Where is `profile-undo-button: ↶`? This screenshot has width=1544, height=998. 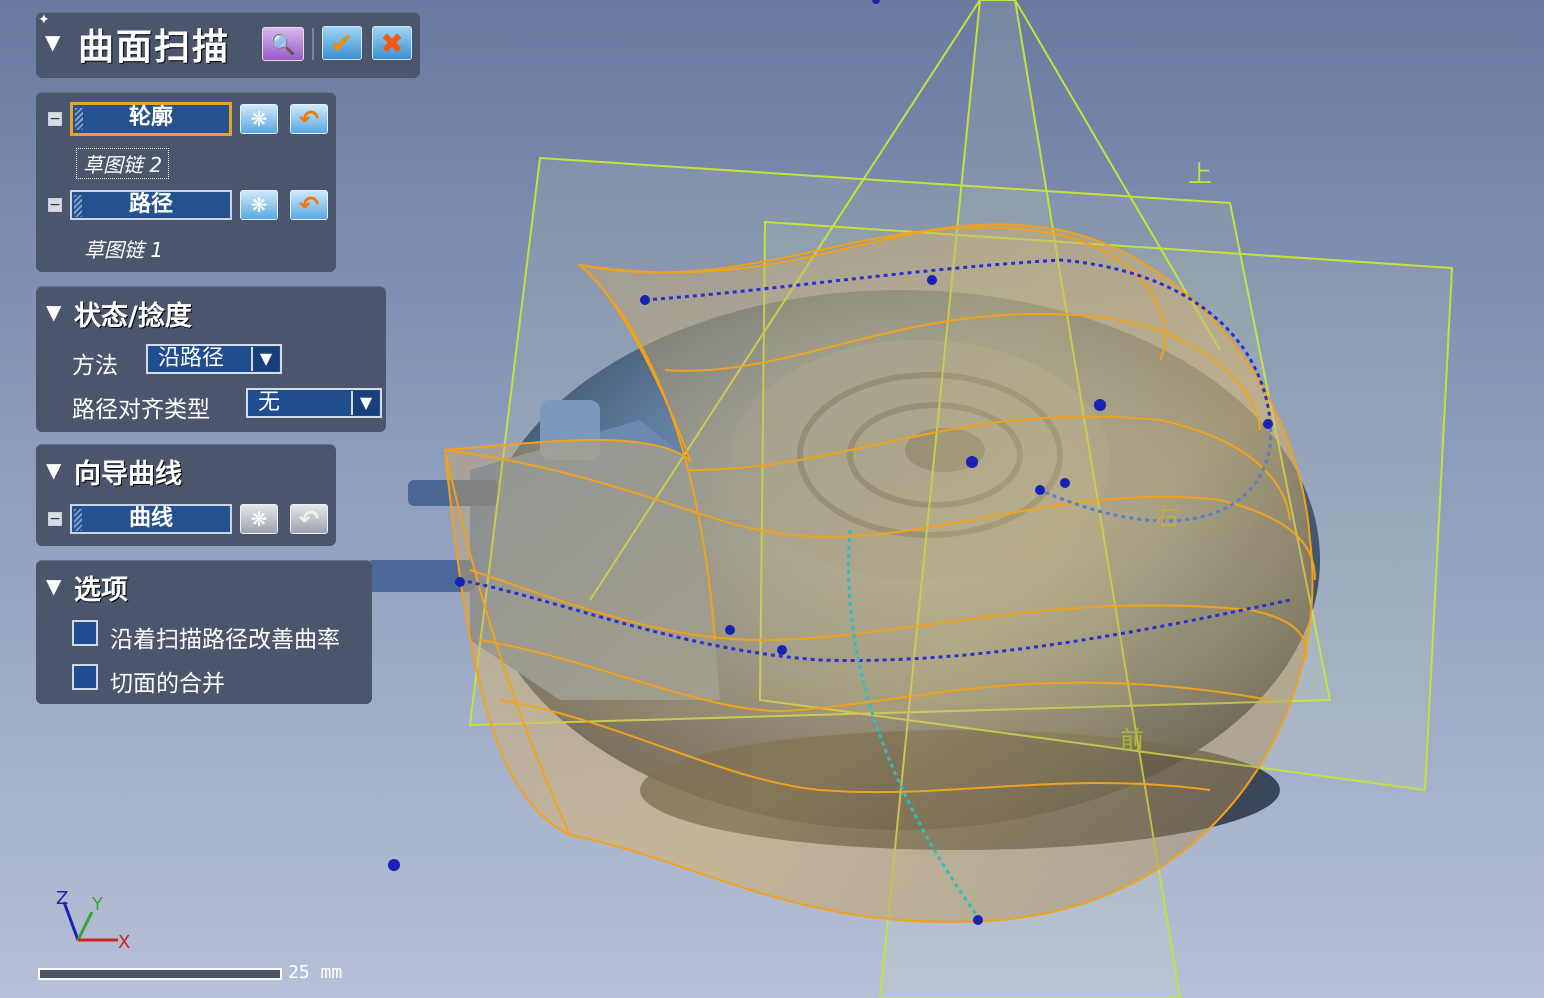
profile-undo-button: ↶ is located at coordinates (309, 119).